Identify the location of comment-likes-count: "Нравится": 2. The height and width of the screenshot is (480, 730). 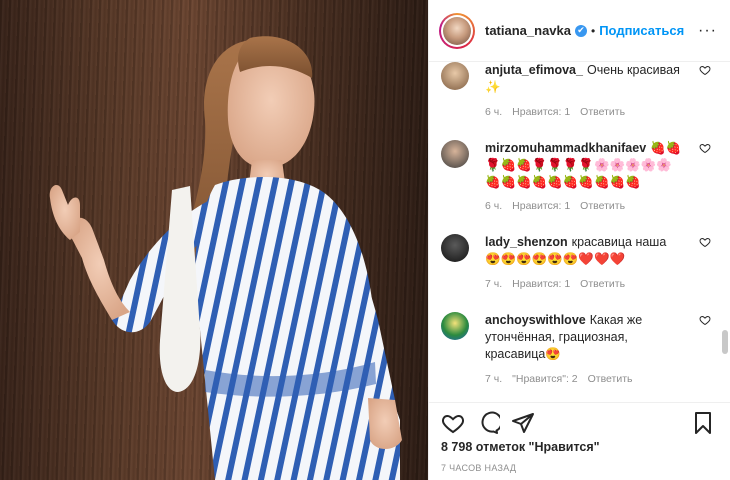
(544, 379).